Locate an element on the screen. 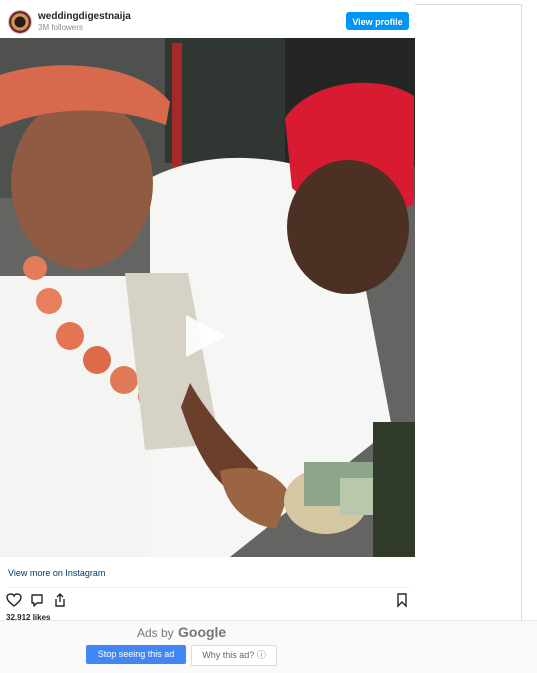  why-this-ad-button: Why this ad? ⓘ is located at coordinates (234, 655).